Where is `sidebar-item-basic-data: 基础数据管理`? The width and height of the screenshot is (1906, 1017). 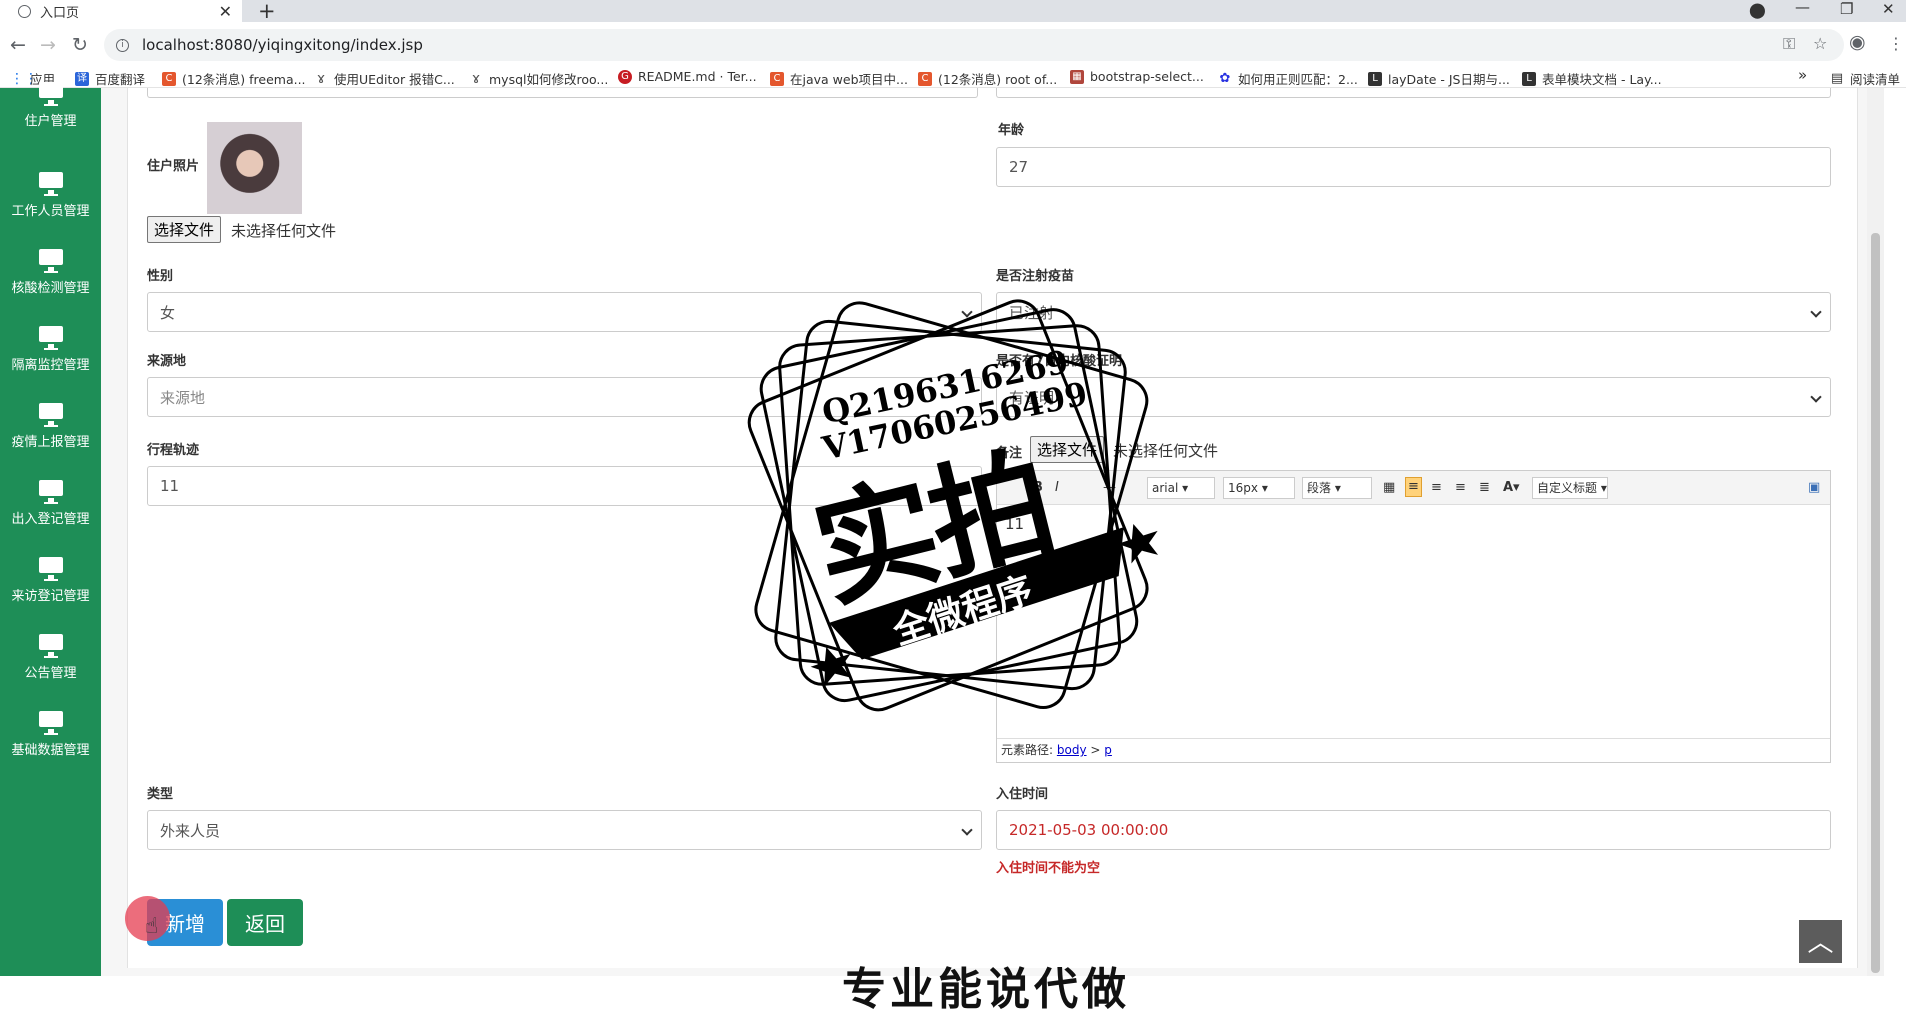
sidebar-item-basic-data: 基础数据管理 is located at coordinates (50, 747).